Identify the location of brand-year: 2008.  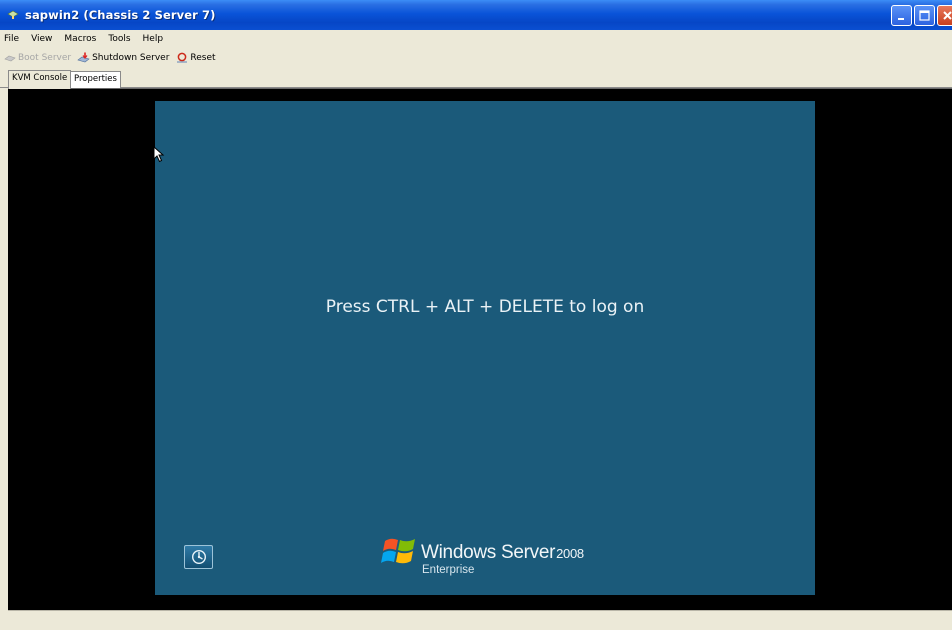
(570, 553).